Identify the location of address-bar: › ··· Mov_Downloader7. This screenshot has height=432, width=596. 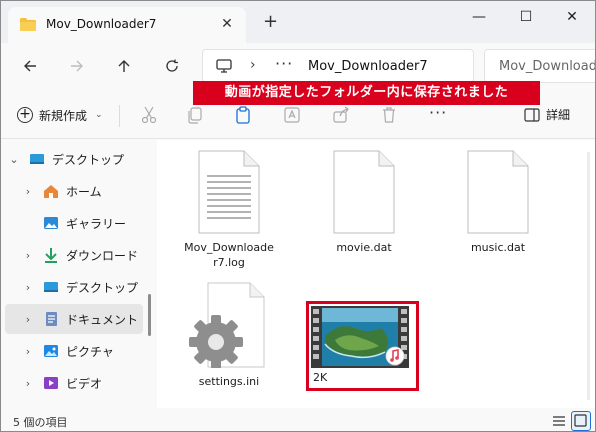
(338, 66).